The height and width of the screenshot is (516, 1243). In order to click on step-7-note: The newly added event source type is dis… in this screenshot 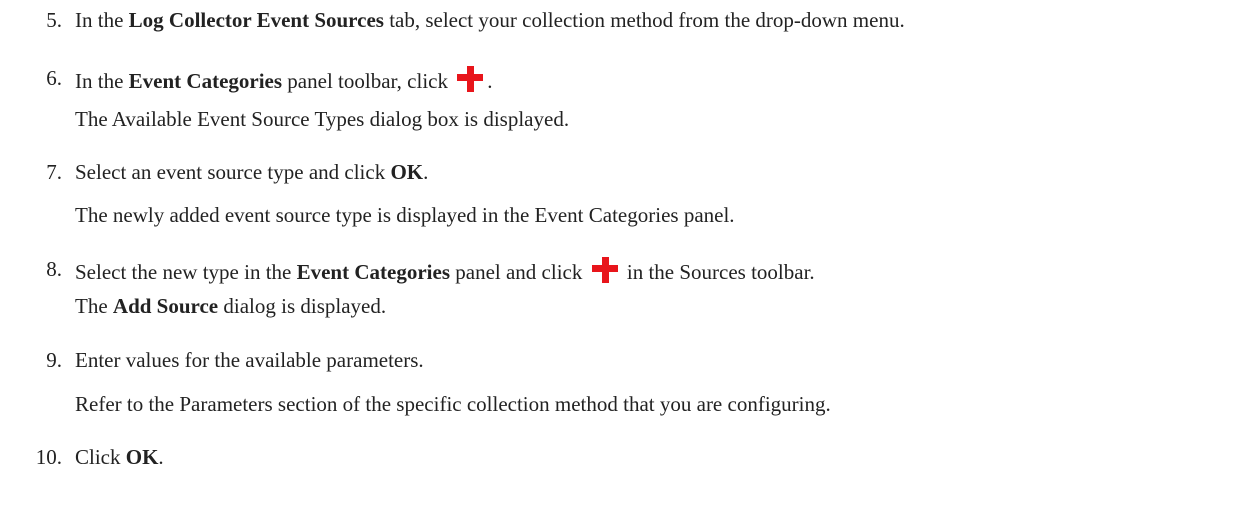, I will do `click(405, 215)`.